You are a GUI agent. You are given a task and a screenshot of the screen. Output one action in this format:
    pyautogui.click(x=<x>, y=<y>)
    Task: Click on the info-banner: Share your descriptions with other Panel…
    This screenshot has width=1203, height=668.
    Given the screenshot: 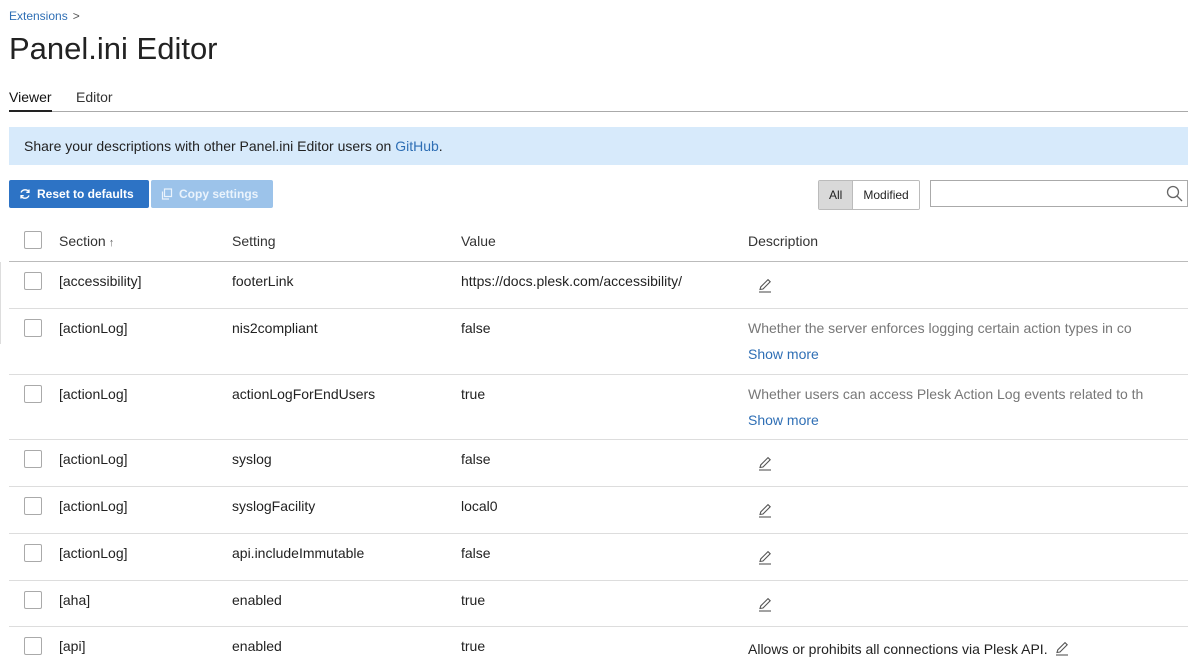 What is the action you would take?
    pyautogui.click(x=598, y=146)
    